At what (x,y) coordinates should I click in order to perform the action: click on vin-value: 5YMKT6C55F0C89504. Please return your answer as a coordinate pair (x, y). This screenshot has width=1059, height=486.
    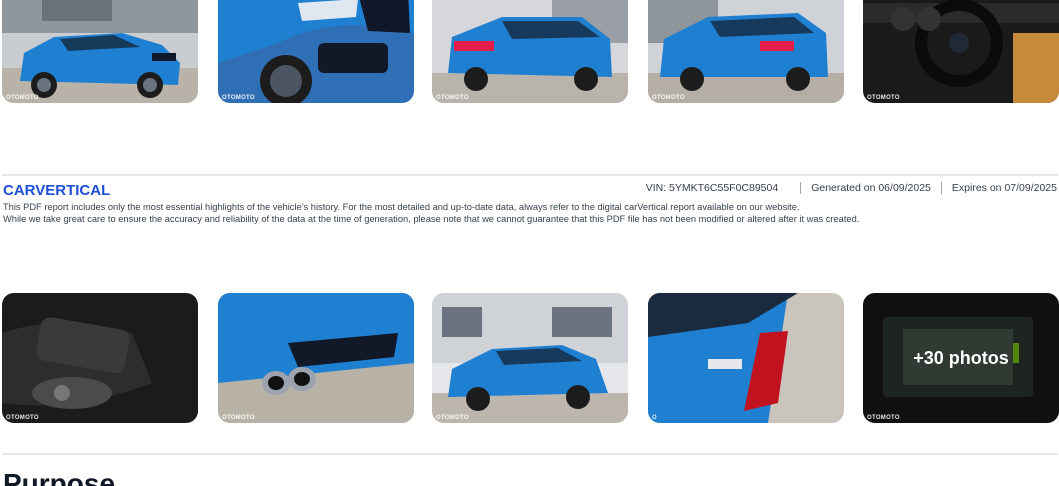
    Looking at the image, I should click on (724, 188).